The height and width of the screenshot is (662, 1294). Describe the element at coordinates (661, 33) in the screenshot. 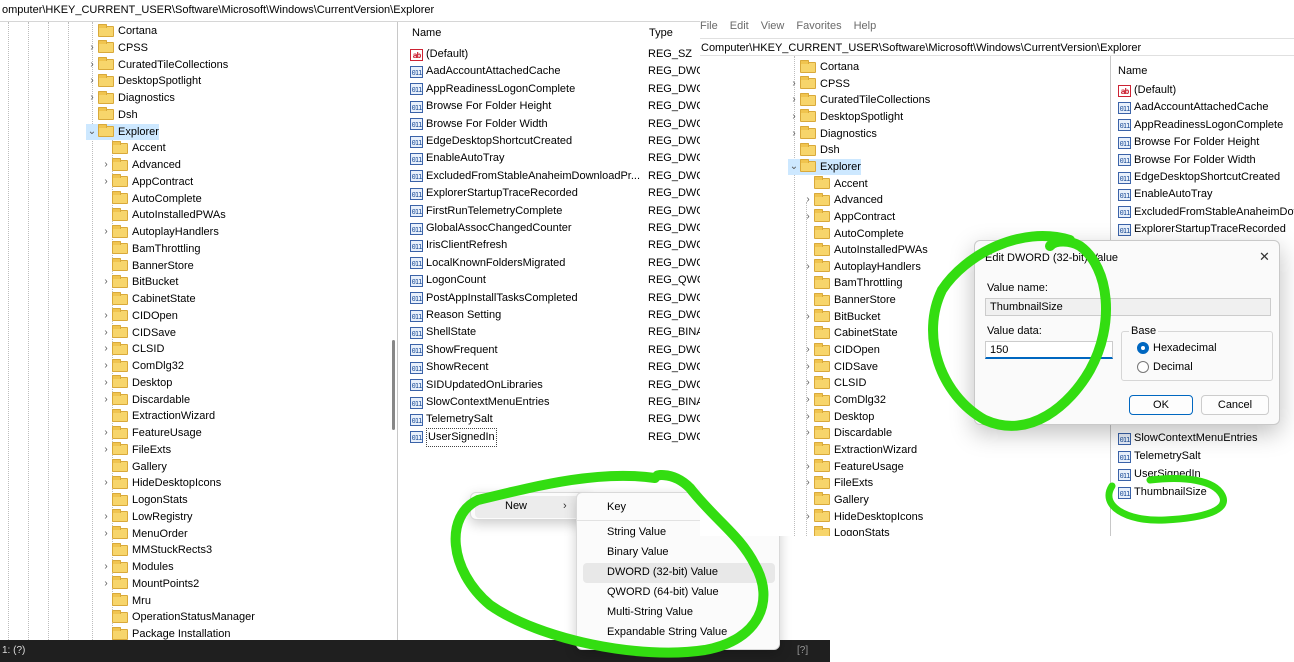

I see `column-header-type: Type` at that location.